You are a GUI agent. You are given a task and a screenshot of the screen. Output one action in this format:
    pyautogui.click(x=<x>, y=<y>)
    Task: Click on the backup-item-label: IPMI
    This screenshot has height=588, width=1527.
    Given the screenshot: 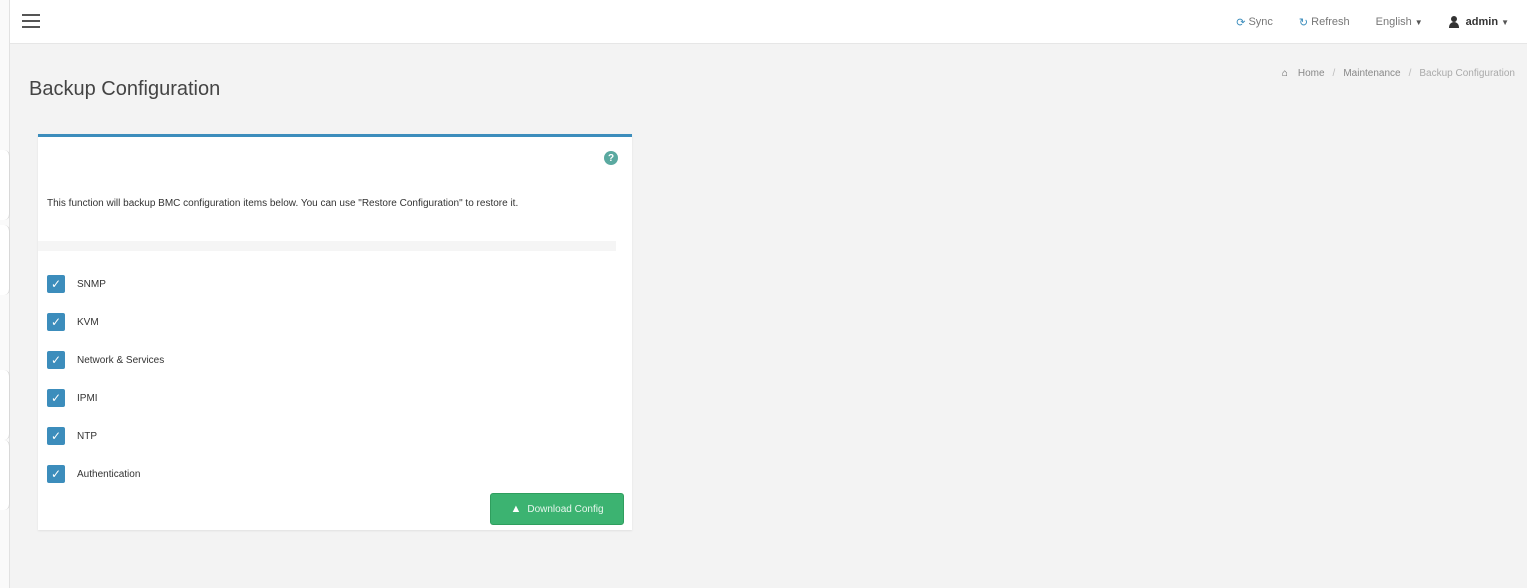 What is the action you would take?
    pyautogui.click(x=87, y=398)
    